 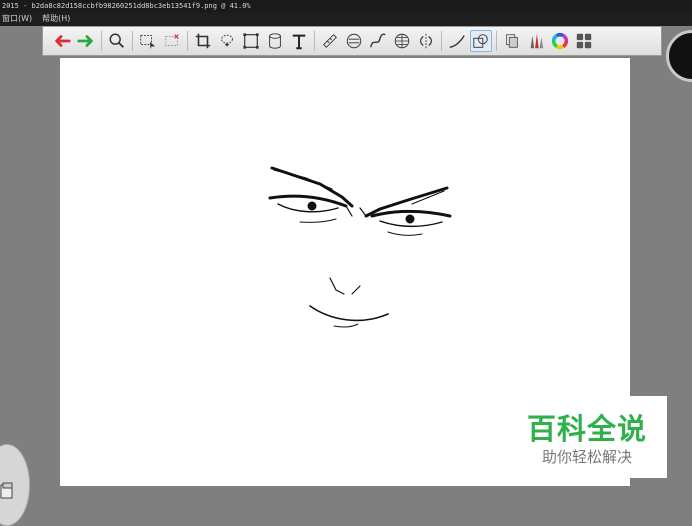 I want to click on undo-button, so click(x=62, y=41).